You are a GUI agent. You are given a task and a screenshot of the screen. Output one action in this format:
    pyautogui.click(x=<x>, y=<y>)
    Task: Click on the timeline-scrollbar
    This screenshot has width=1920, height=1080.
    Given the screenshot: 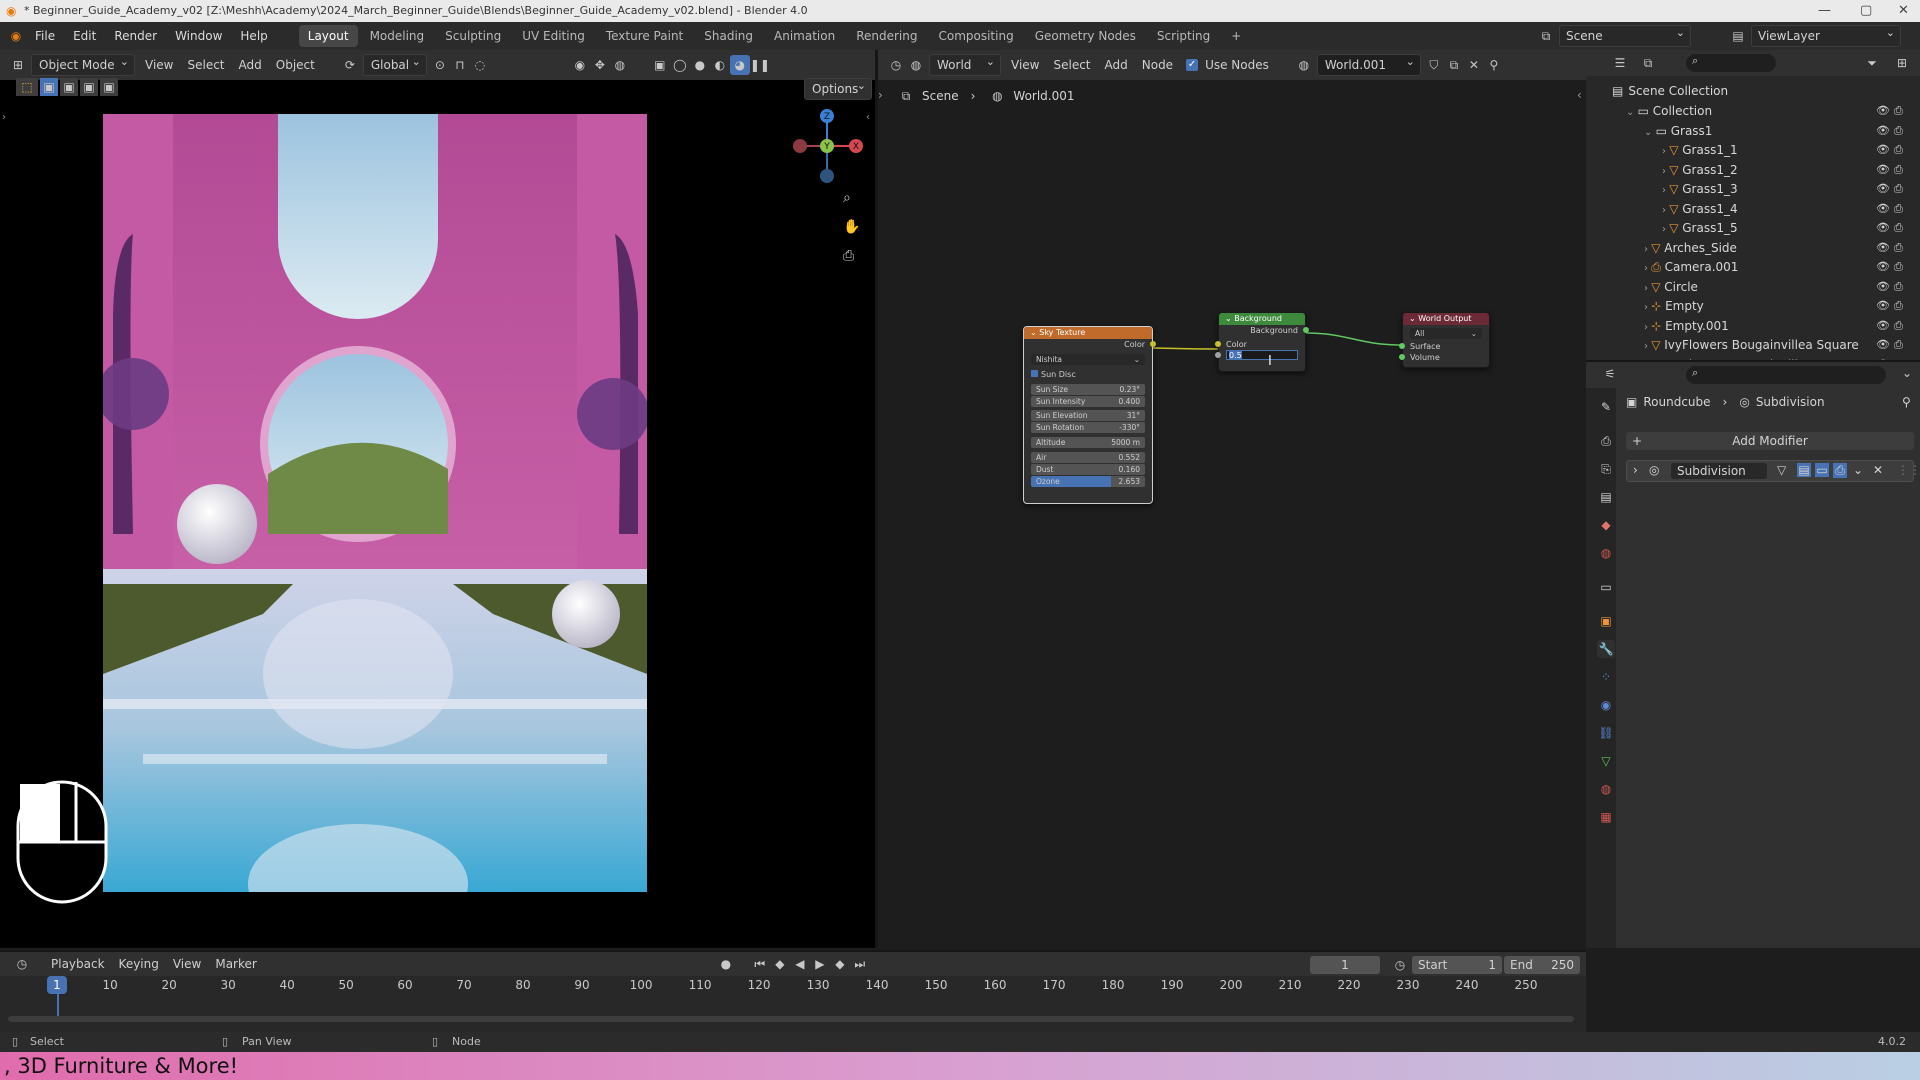 What is the action you would take?
    pyautogui.click(x=791, y=1019)
    